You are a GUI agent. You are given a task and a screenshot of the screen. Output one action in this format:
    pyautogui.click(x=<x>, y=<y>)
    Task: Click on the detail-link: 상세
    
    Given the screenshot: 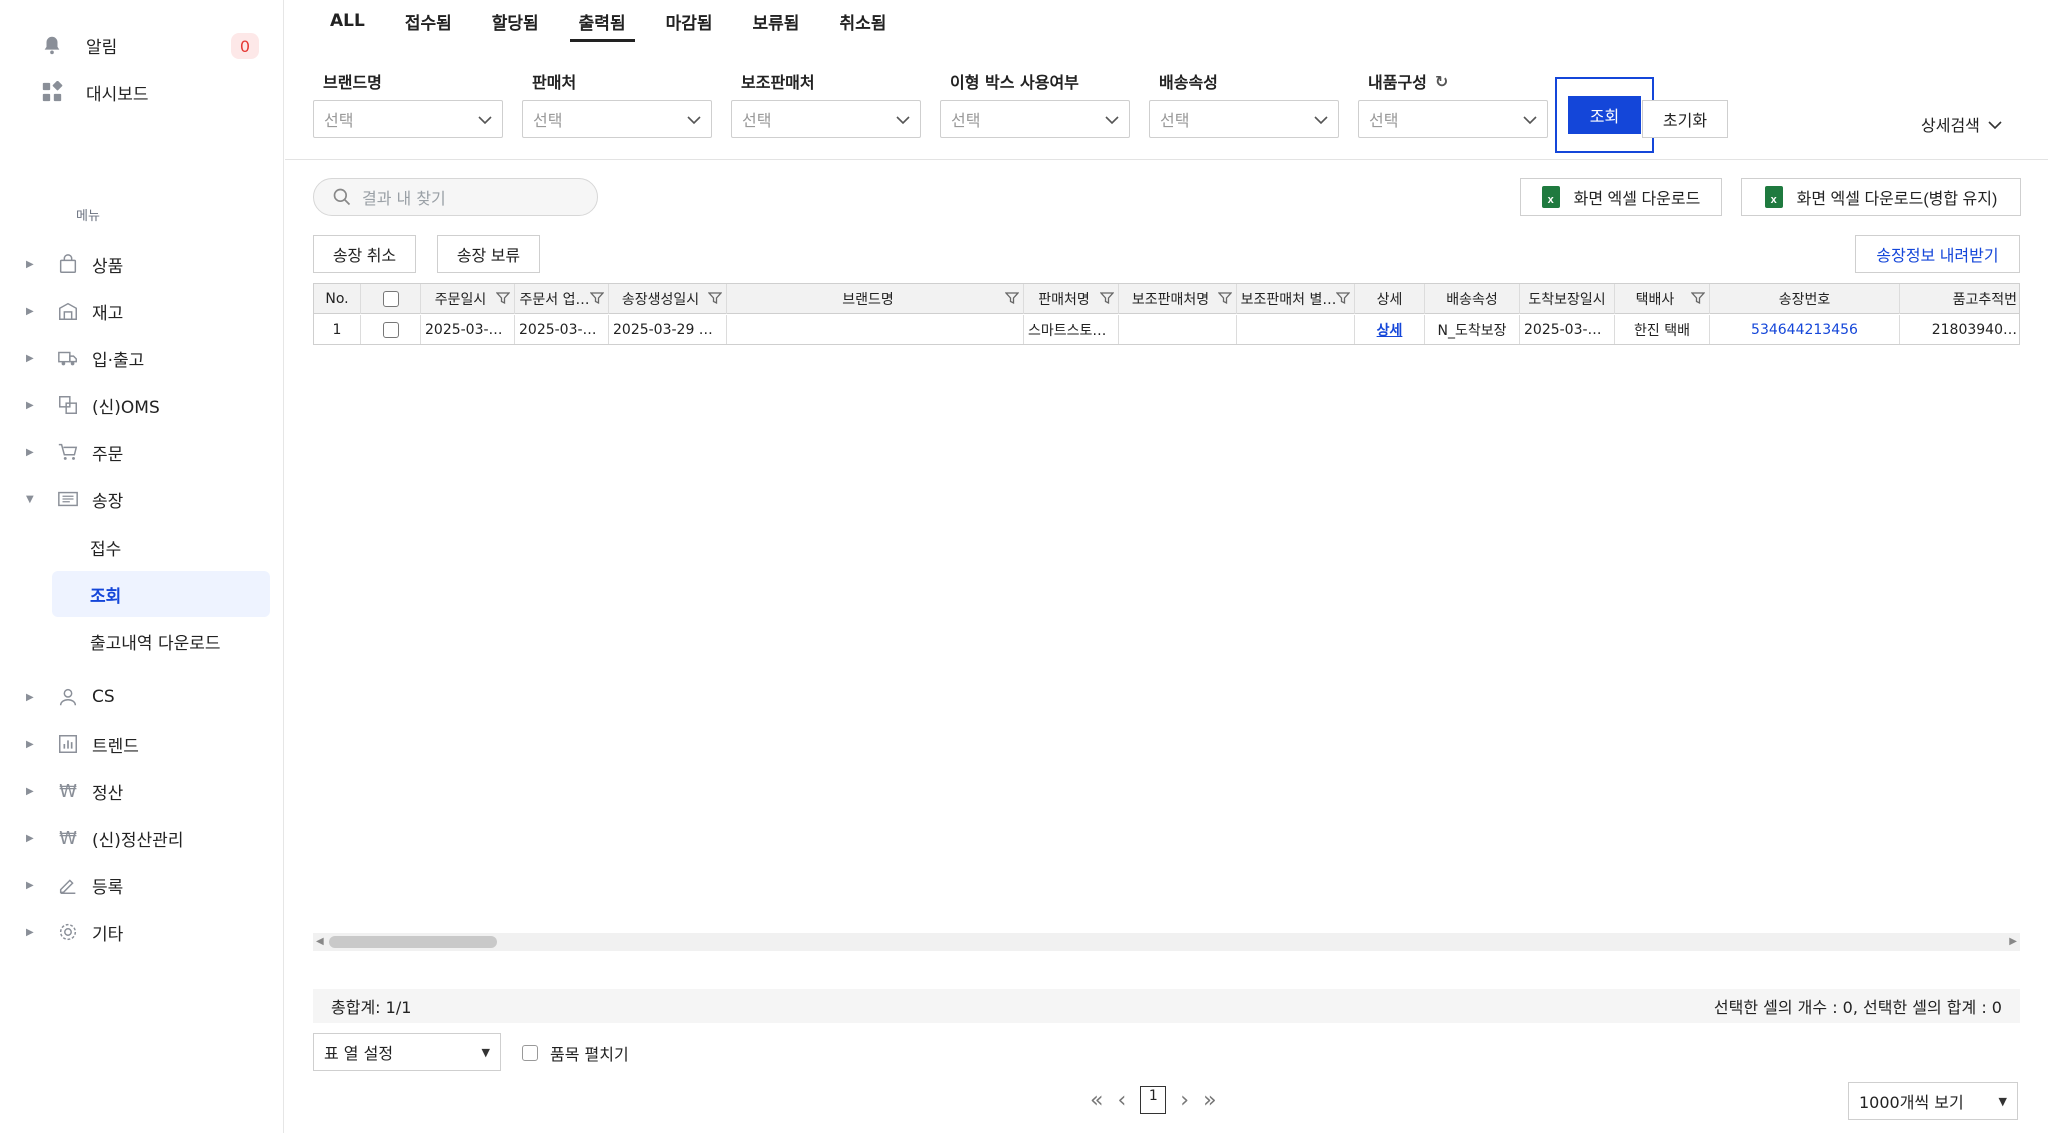 What is the action you would take?
    pyautogui.click(x=1390, y=330)
    